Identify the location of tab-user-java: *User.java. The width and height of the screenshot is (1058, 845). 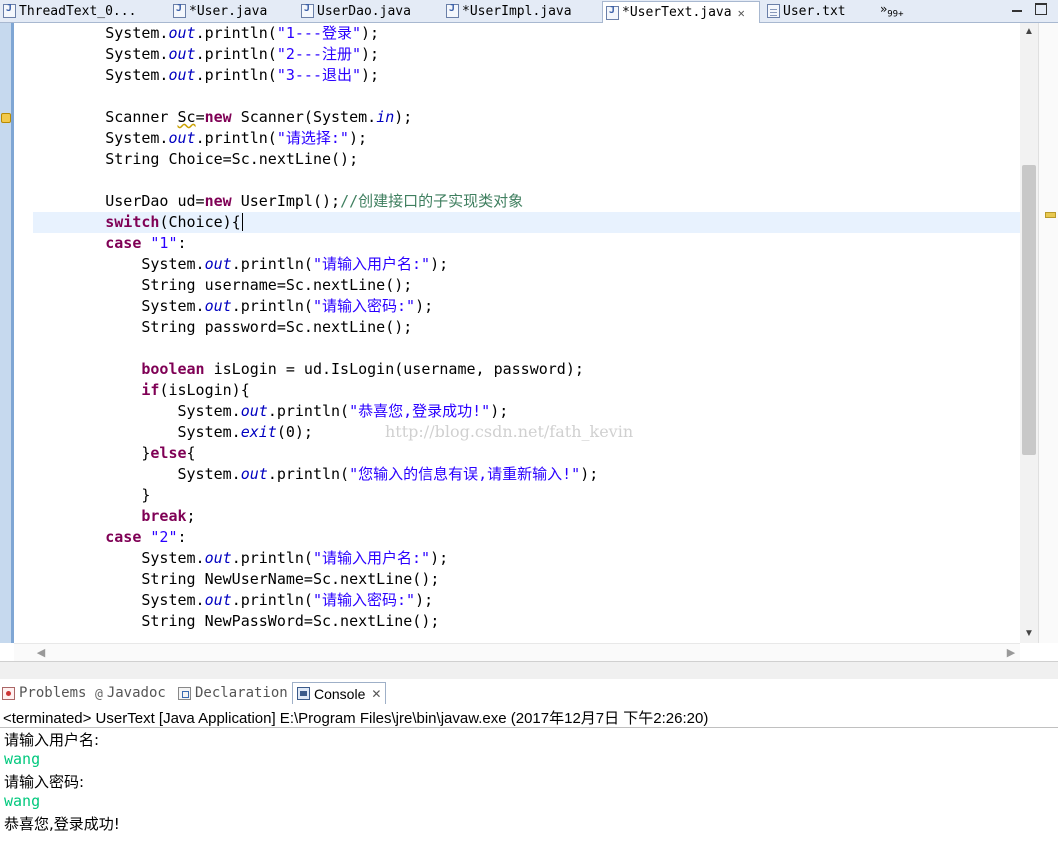
(233, 11).